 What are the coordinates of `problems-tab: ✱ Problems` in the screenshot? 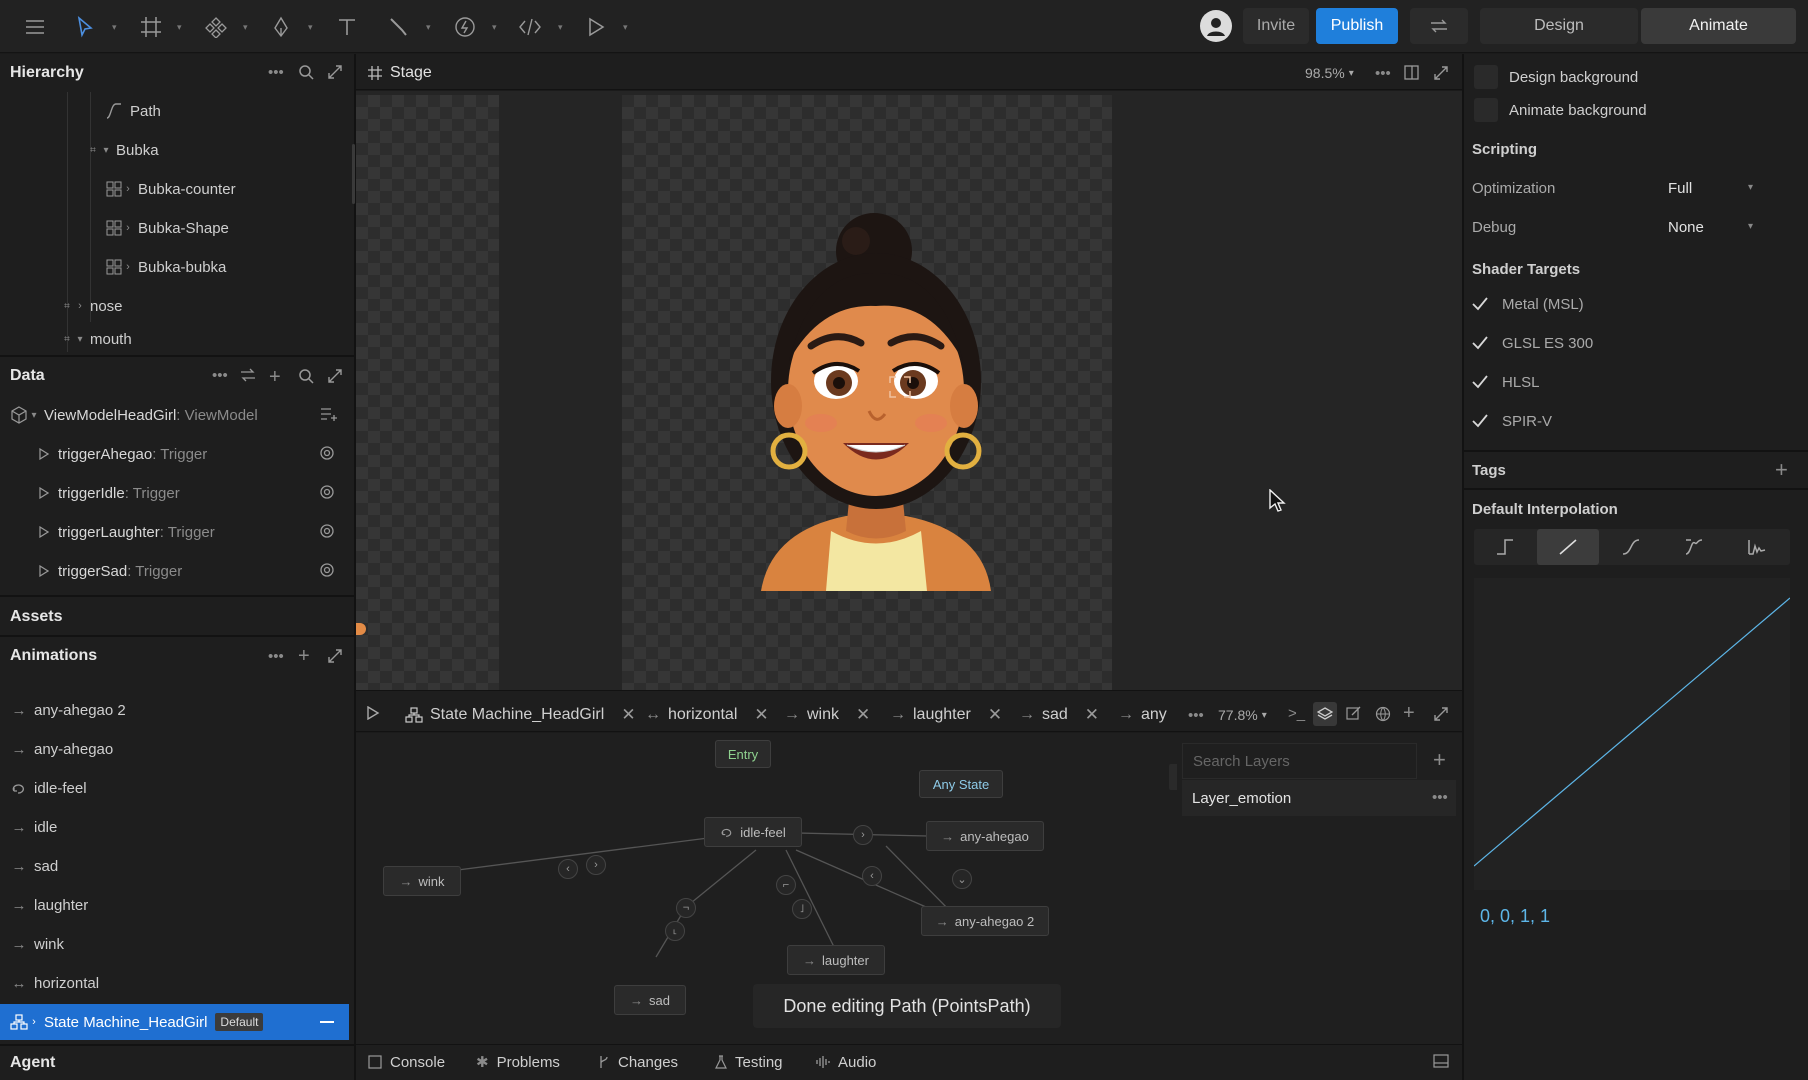 It's located at (518, 1062).